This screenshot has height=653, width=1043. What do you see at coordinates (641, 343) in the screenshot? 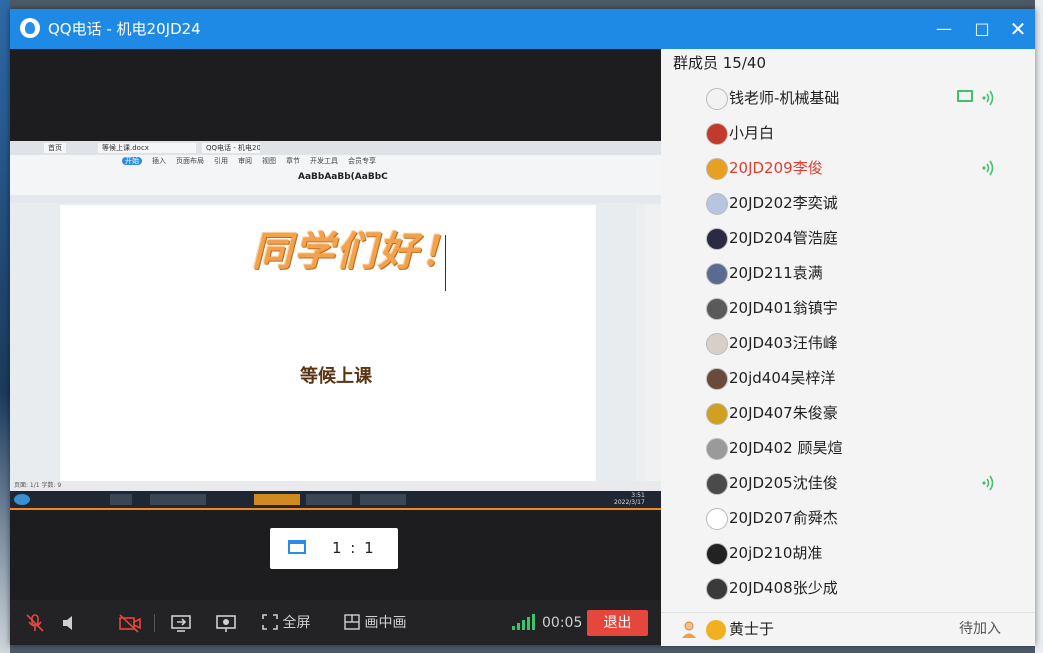
I see `doc-scrollbar` at bounding box center [641, 343].